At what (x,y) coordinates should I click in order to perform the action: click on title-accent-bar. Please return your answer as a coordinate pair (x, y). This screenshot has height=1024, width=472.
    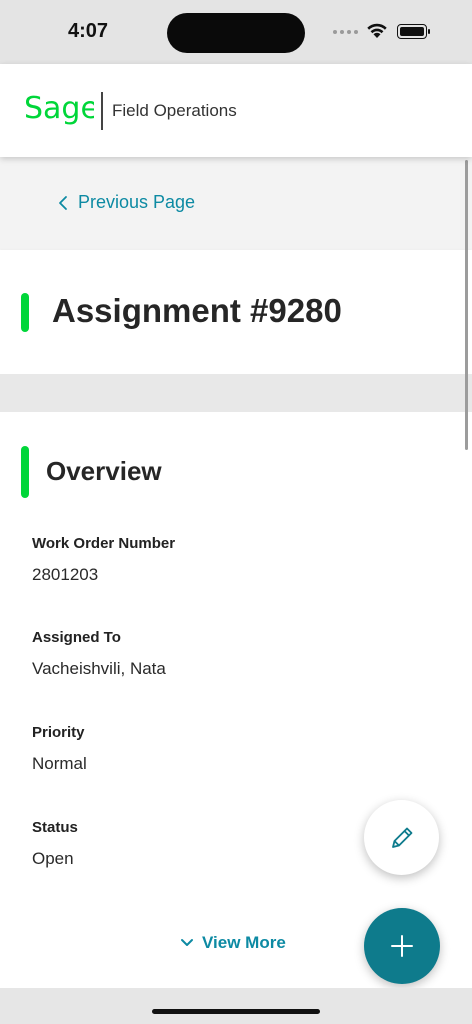
    Looking at the image, I should click on (25, 312).